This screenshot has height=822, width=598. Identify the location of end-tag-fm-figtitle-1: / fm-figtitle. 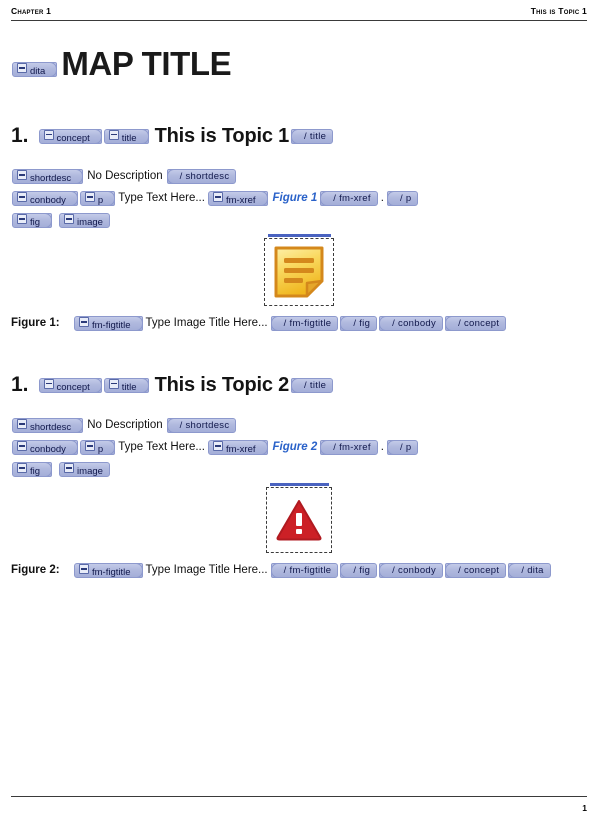
(304, 323).